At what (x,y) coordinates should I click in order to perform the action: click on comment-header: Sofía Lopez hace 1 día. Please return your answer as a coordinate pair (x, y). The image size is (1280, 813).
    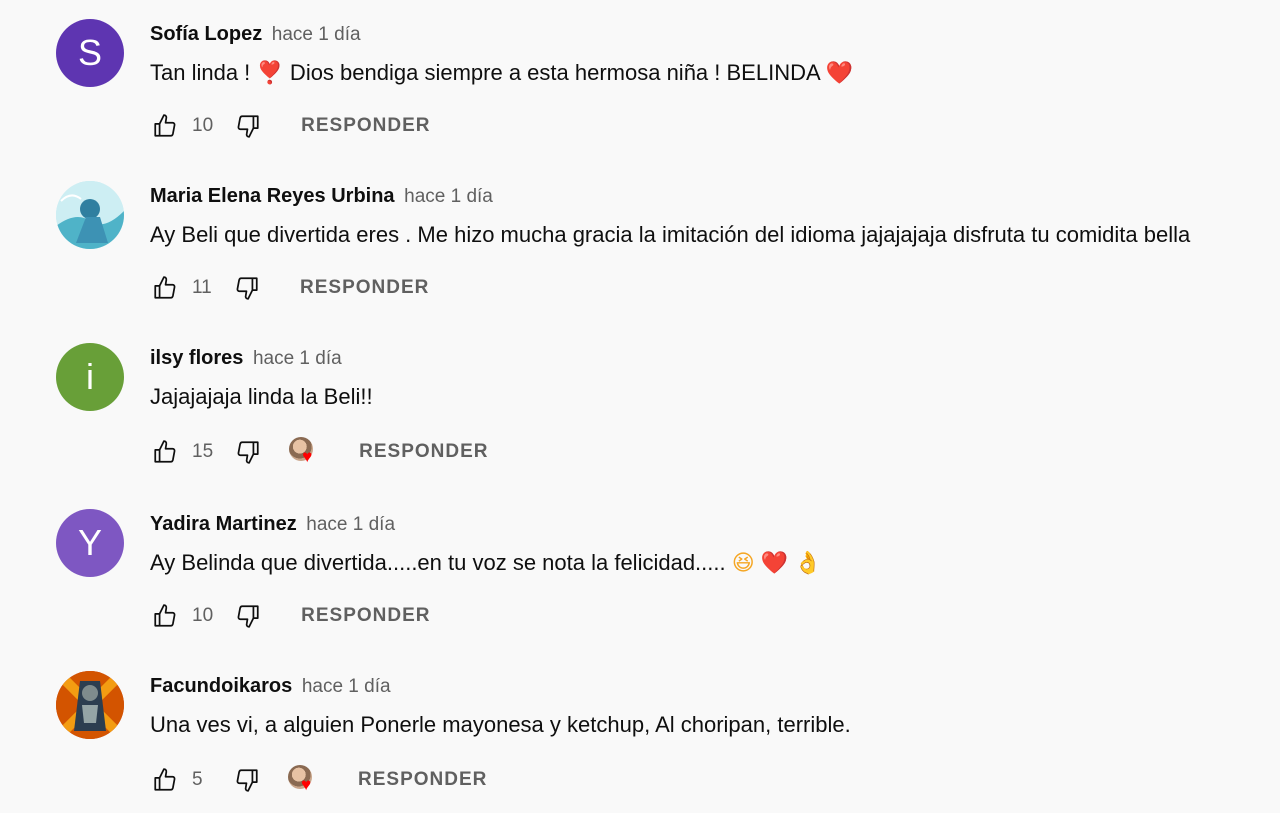
    Looking at the image, I should click on (255, 34).